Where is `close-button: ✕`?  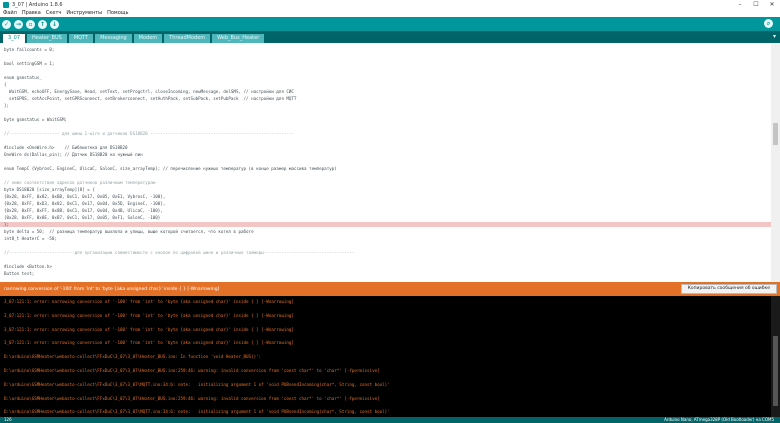
close-button: ✕ is located at coordinates (772, 4).